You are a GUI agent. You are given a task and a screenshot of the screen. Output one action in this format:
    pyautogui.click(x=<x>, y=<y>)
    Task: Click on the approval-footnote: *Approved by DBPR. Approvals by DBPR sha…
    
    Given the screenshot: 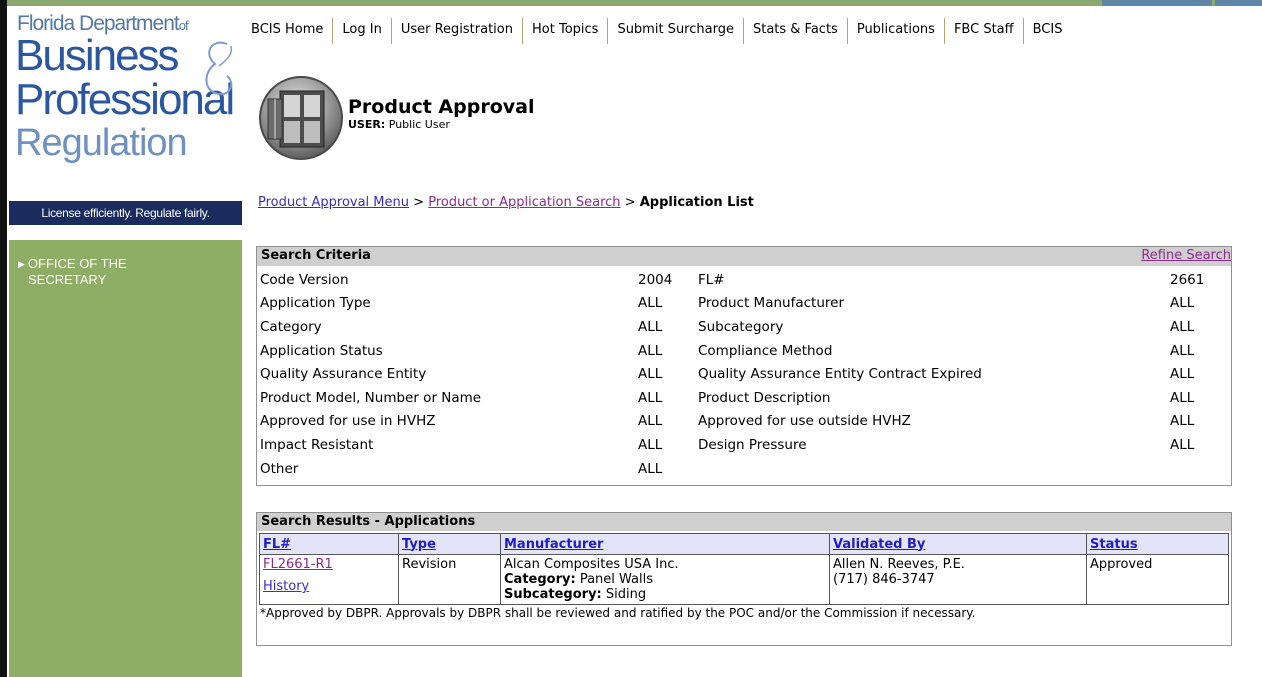 What is the action you would take?
    pyautogui.click(x=618, y=613)
    